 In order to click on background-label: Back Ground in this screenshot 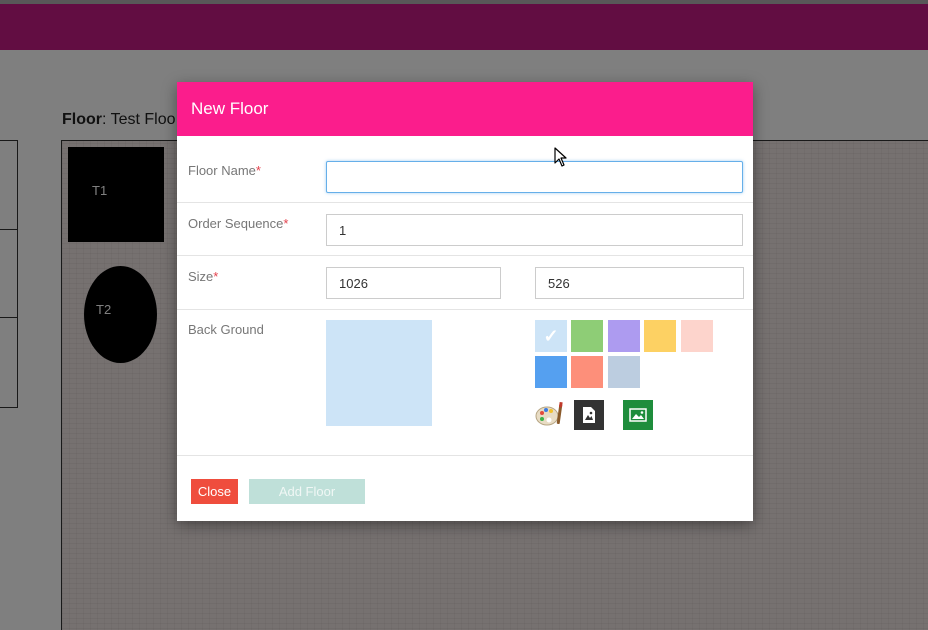, I will do `click(226, 329)`.